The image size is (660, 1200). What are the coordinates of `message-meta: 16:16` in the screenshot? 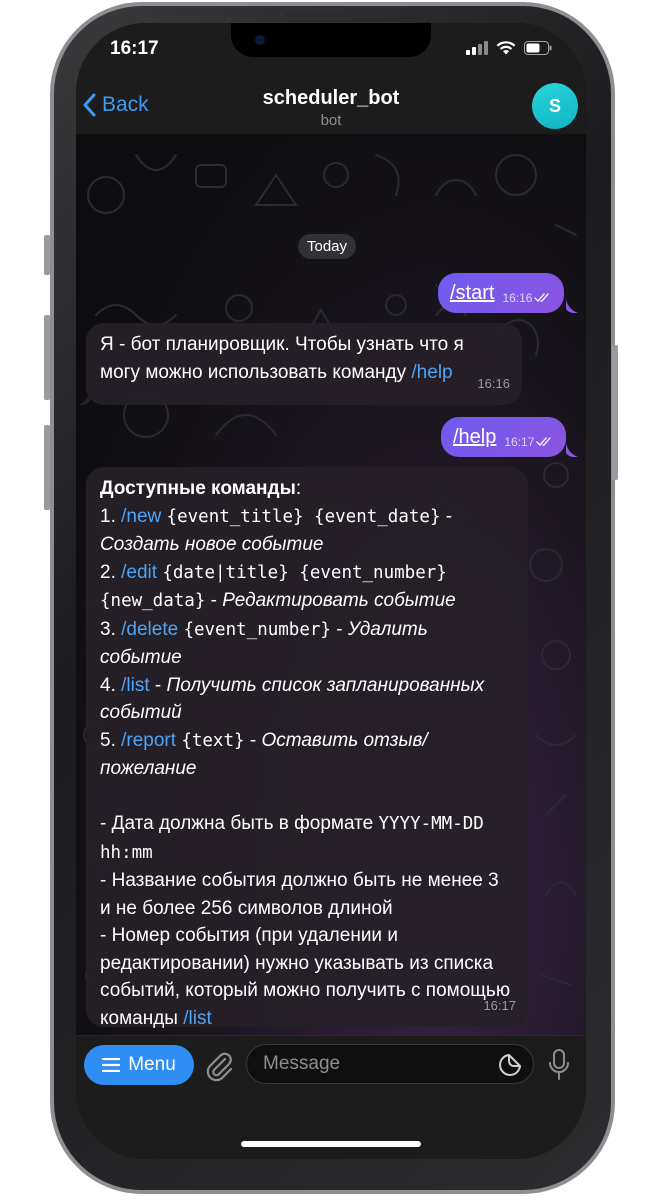 It's located at (527, 298).